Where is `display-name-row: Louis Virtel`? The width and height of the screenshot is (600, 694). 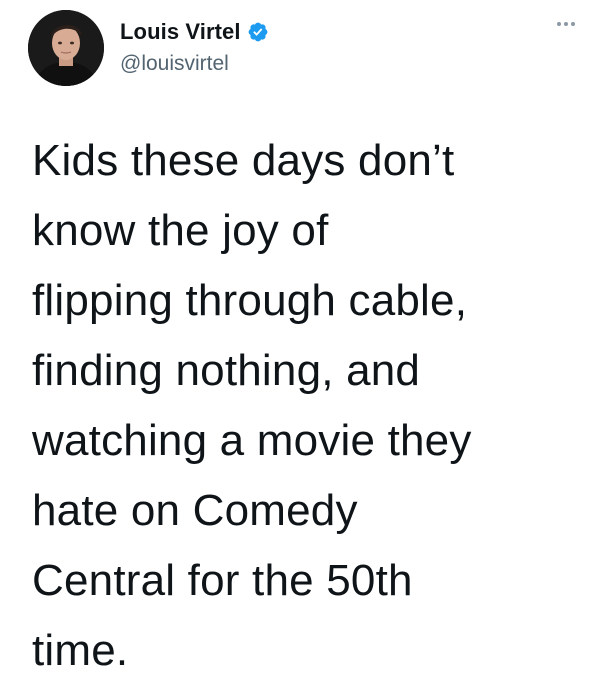 display-name-row: Louis Virtel is located at coordinates (194, 32).